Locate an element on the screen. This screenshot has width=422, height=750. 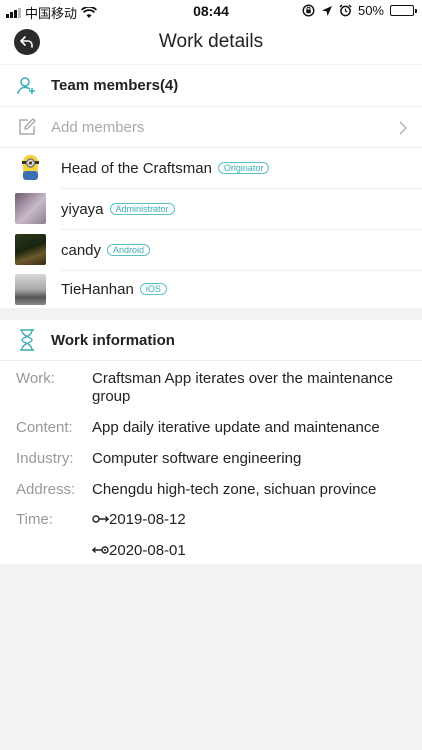
start-date: 2019-08-12 is located at coordinates (247, 520).